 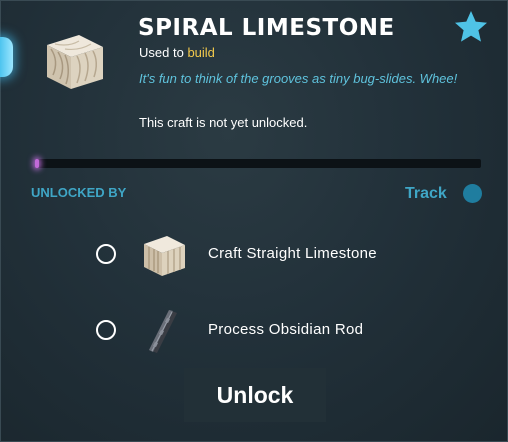 I want to click on requirement-row: Process Obsidian Rod, so click(x=254, y=331).